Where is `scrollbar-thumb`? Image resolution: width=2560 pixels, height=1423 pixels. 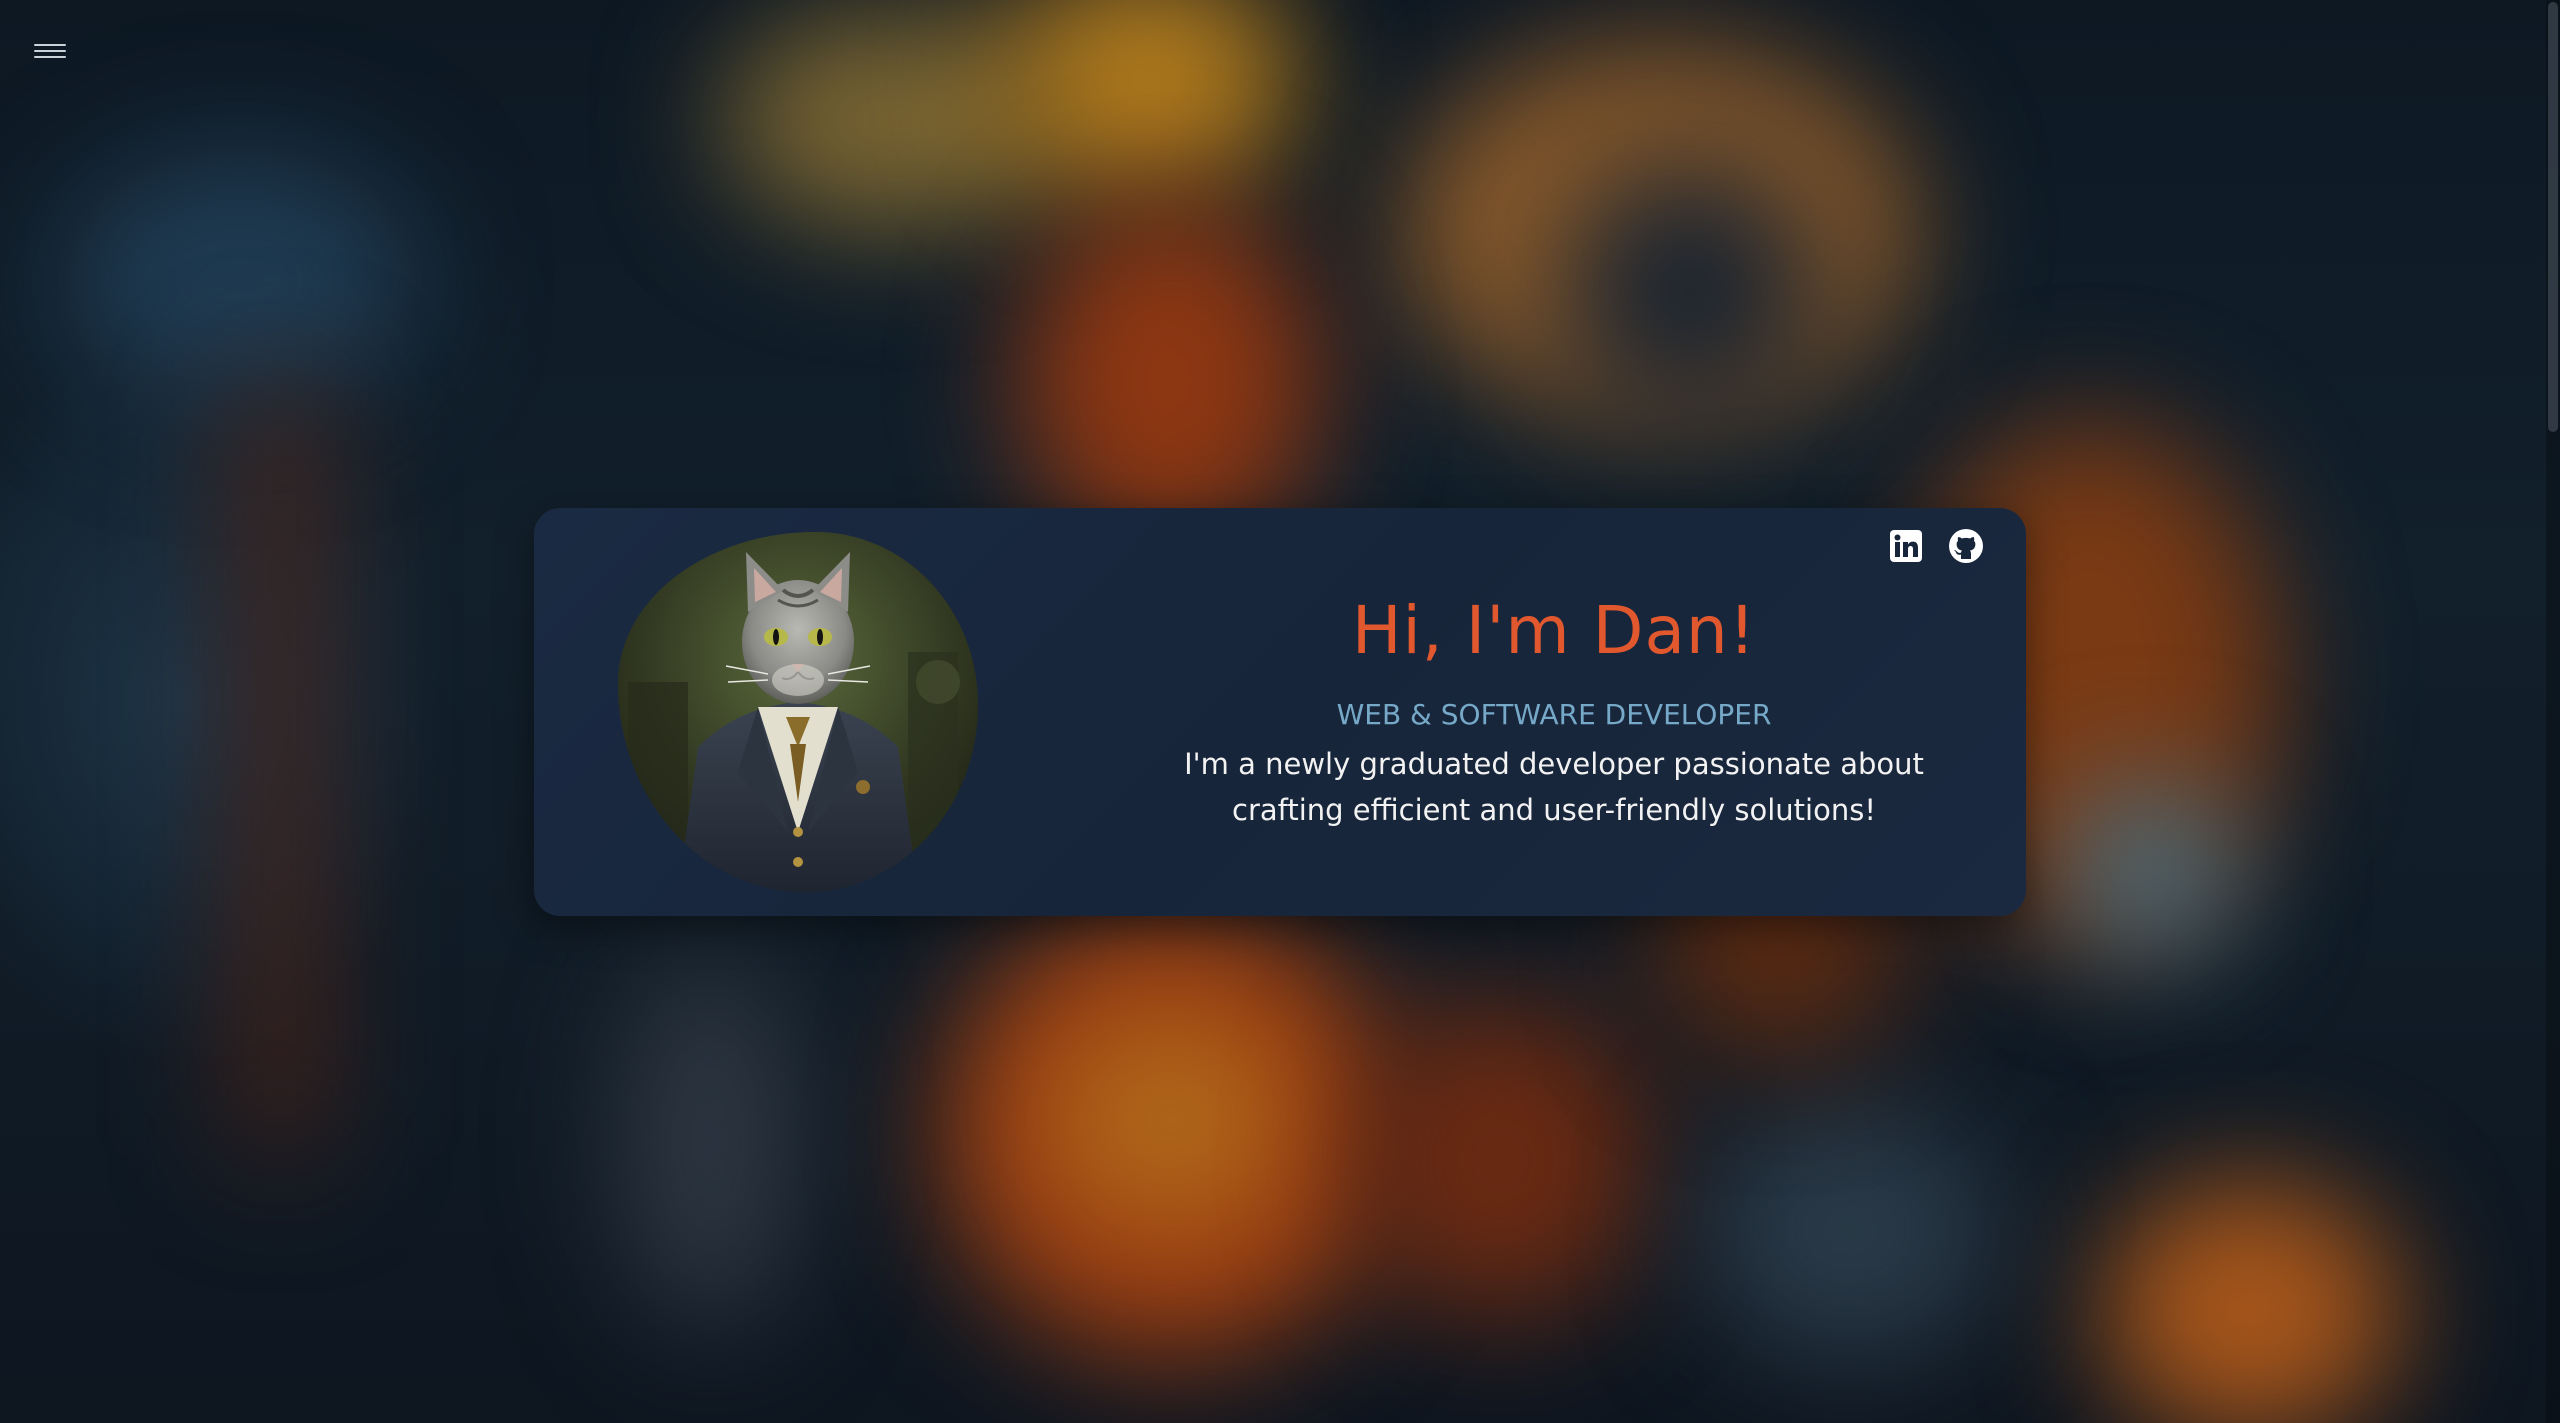 scrollbar-thumb is located at coordinates (2553, 217).